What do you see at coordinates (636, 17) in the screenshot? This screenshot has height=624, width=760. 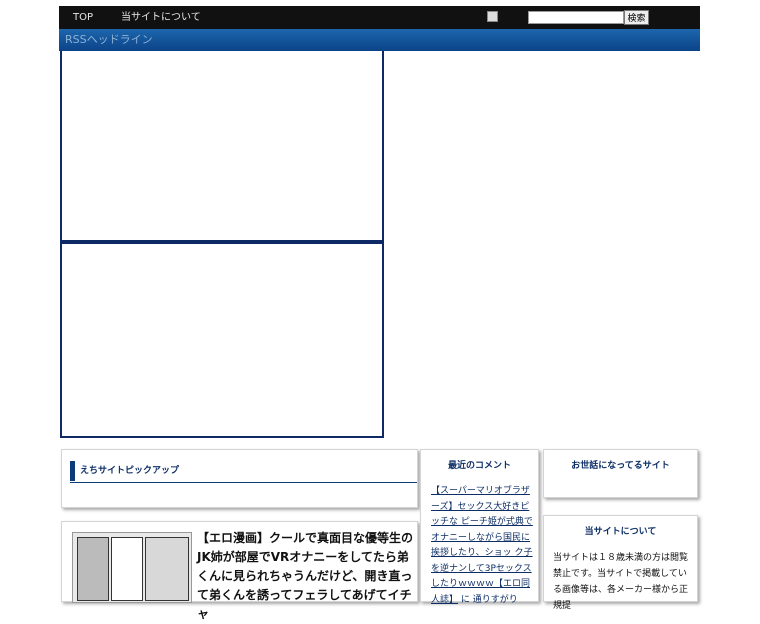 I see `search-button: 検索` at bounding box center [636, 17].